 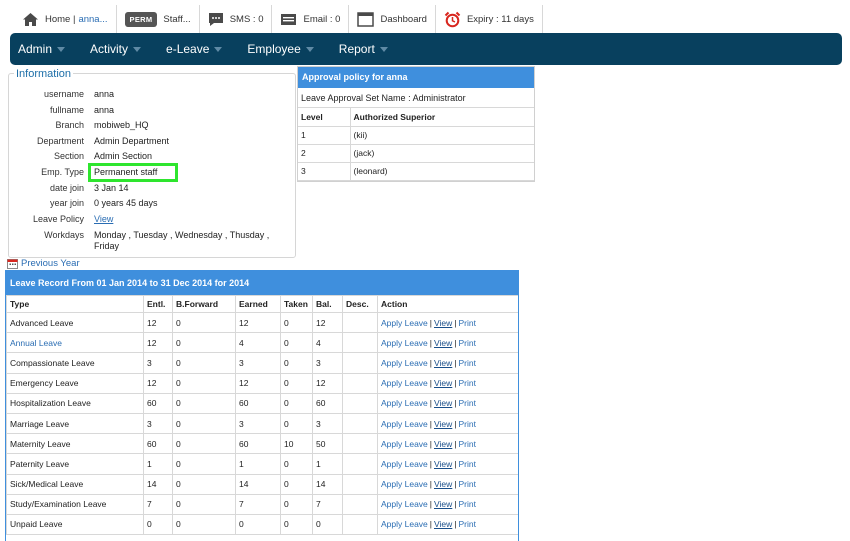 I want to click on info-row-fullname: fullname anna, so click(x=153, y=110).